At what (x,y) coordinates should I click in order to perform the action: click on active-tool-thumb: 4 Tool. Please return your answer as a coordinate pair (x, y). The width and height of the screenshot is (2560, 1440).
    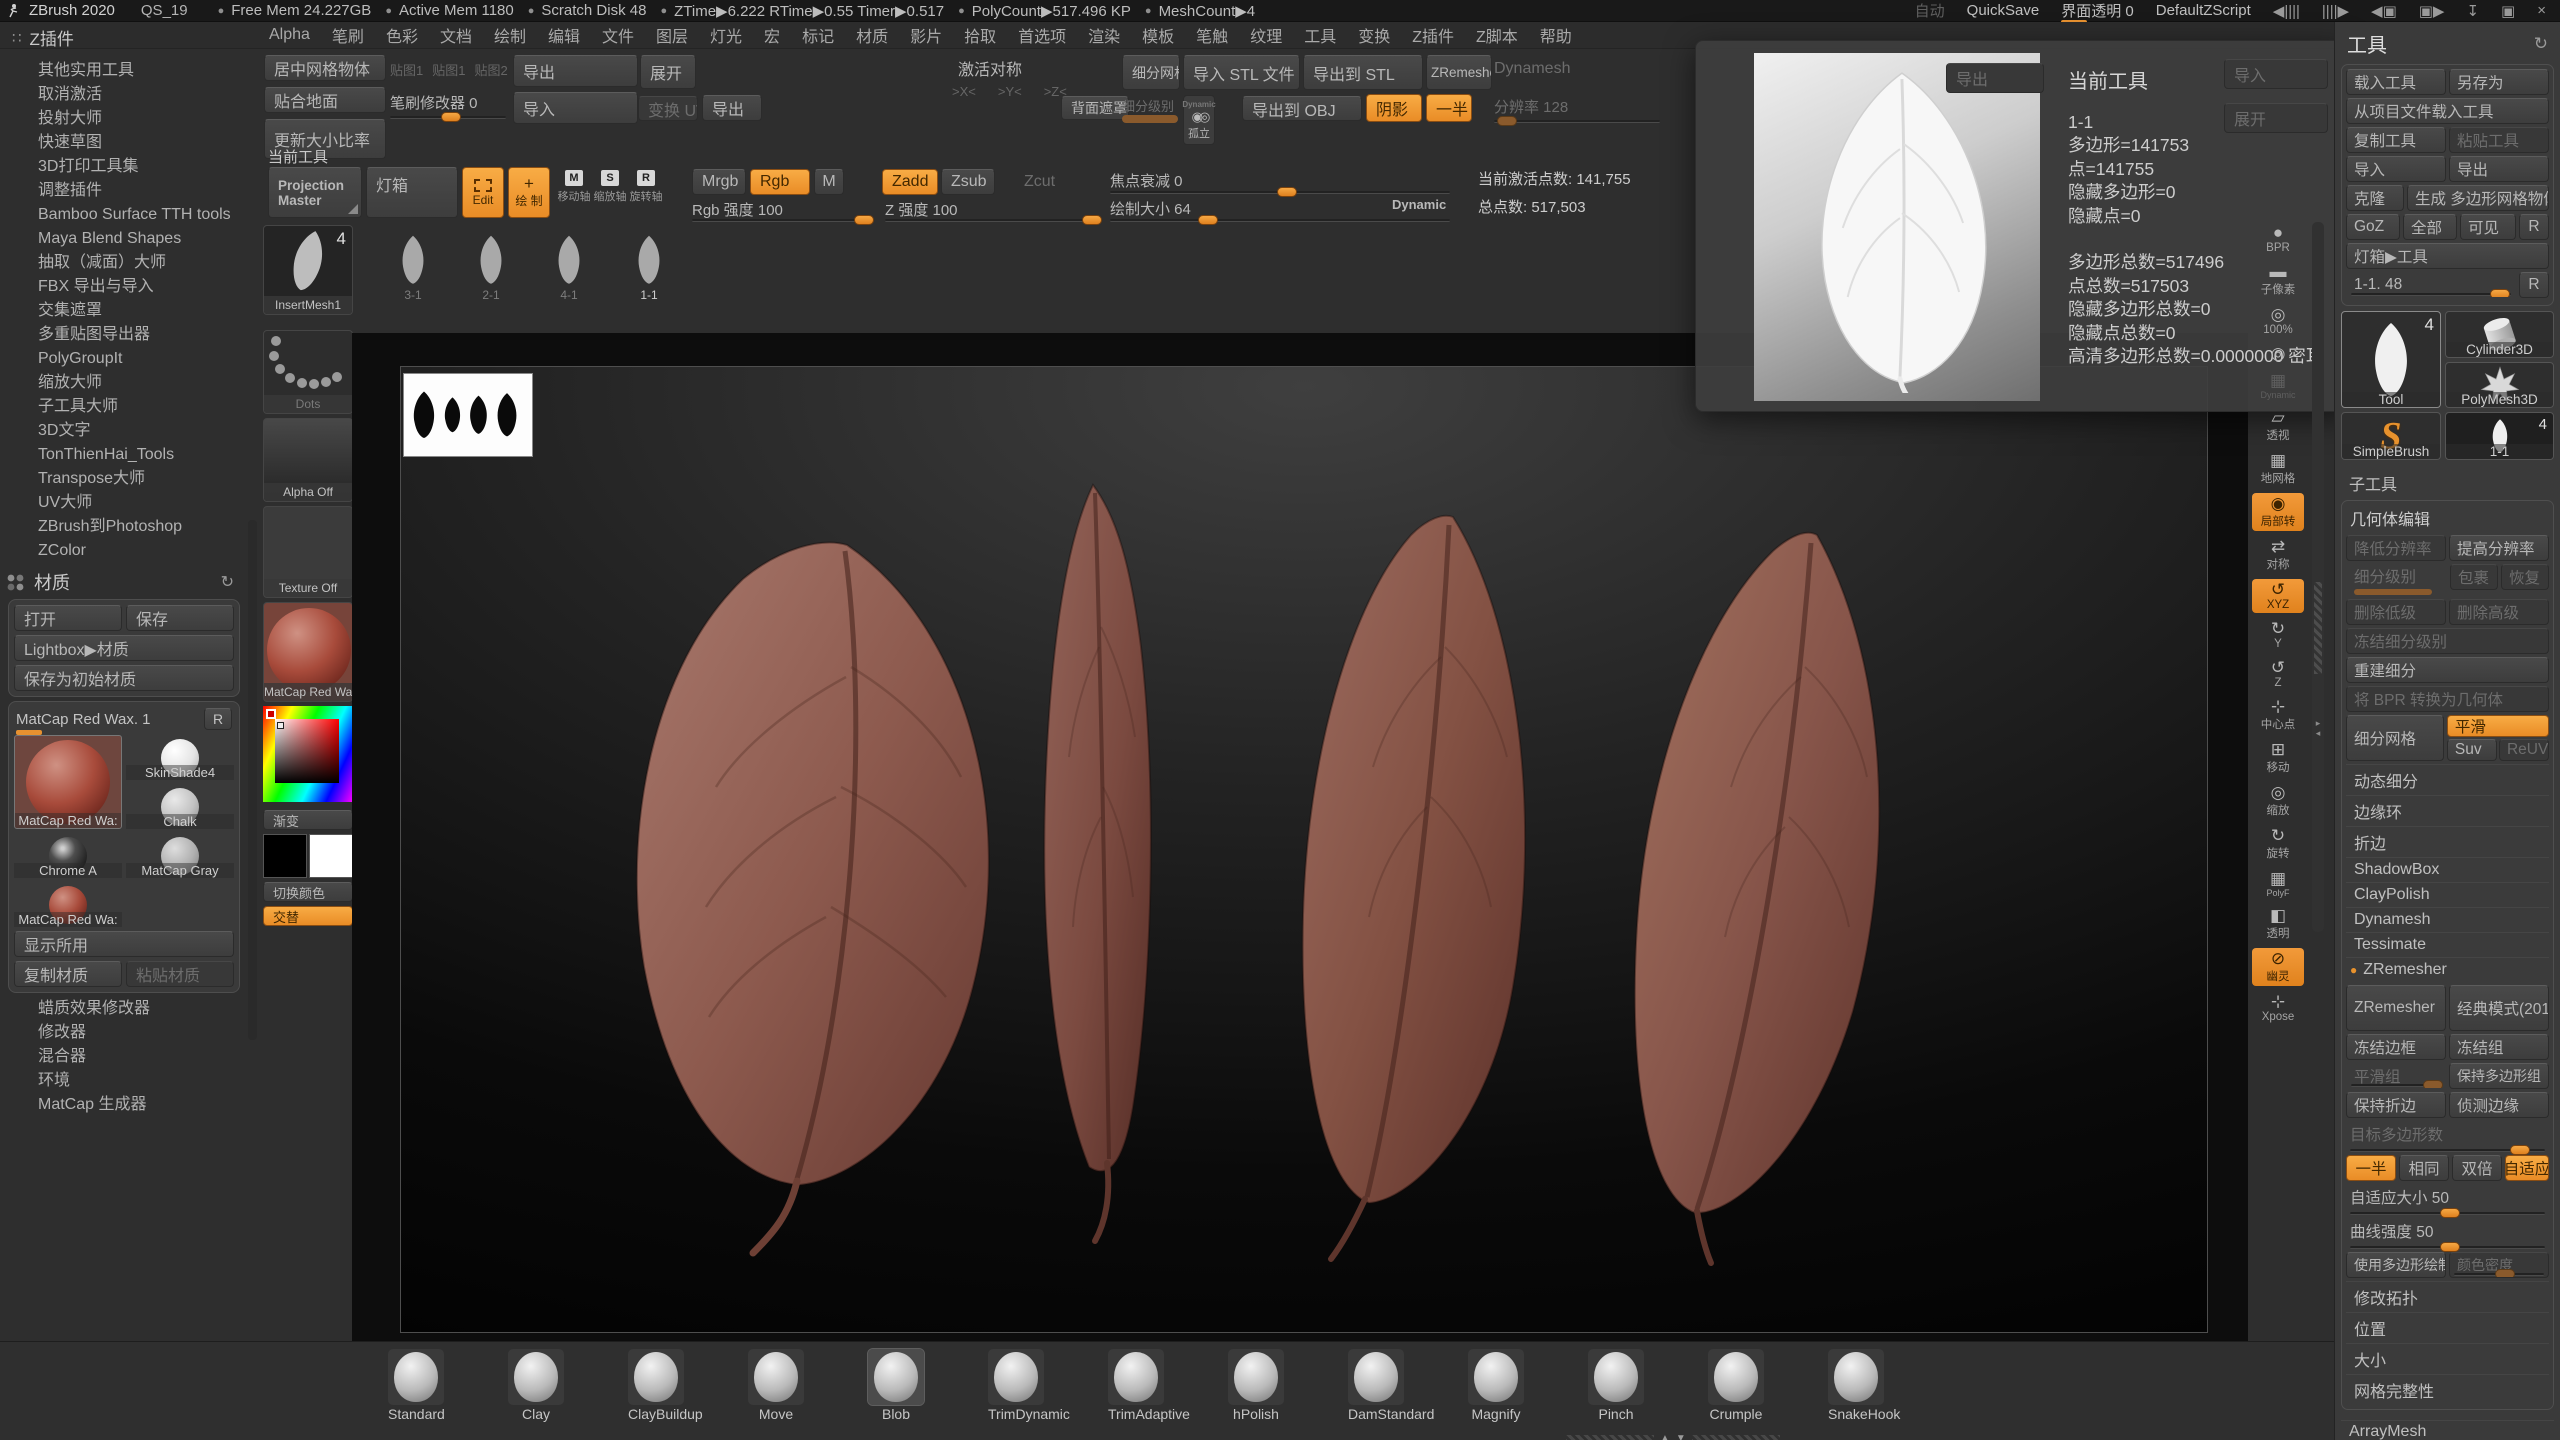
    Looking at the image, I should click on (2391, 359).